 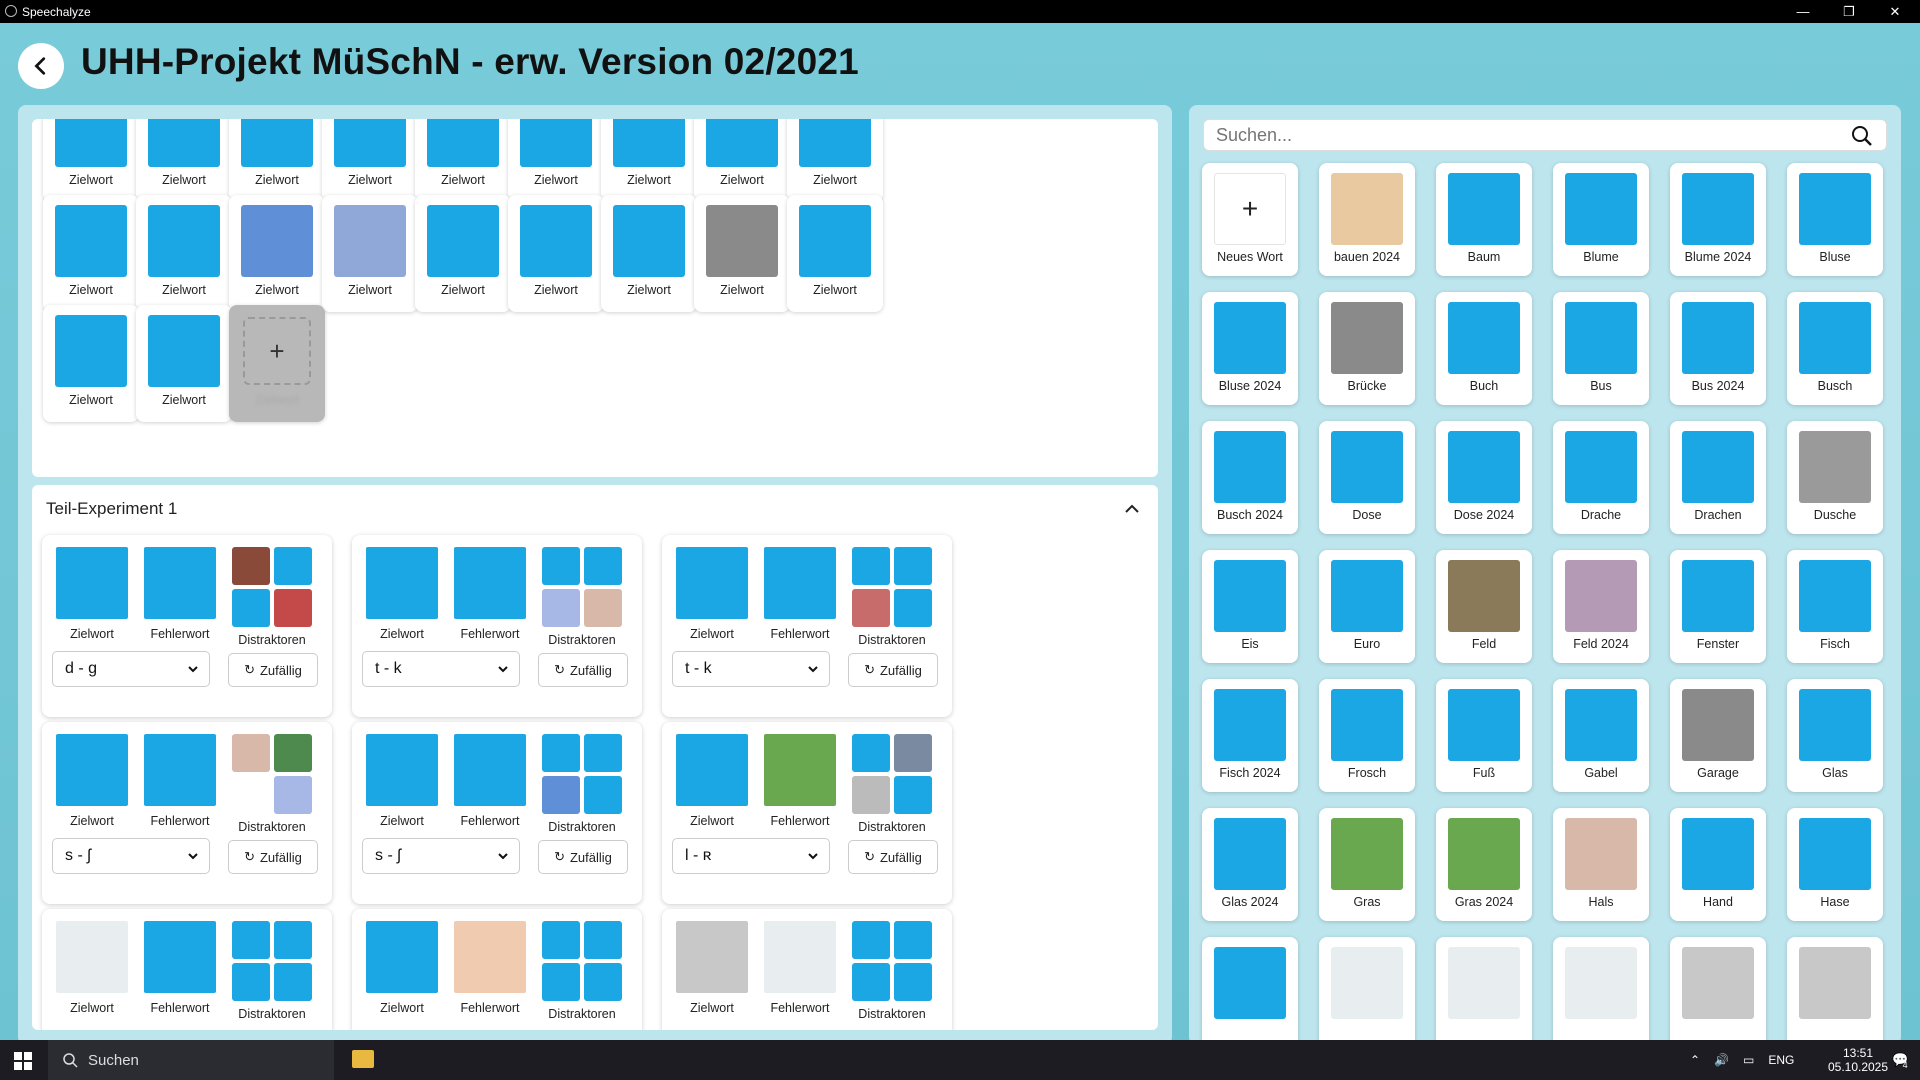 What do you see at coordinates (1718, 864) in the screenshot?
I see `library-word-tile: Hand` at bounding box center [1718, 864].